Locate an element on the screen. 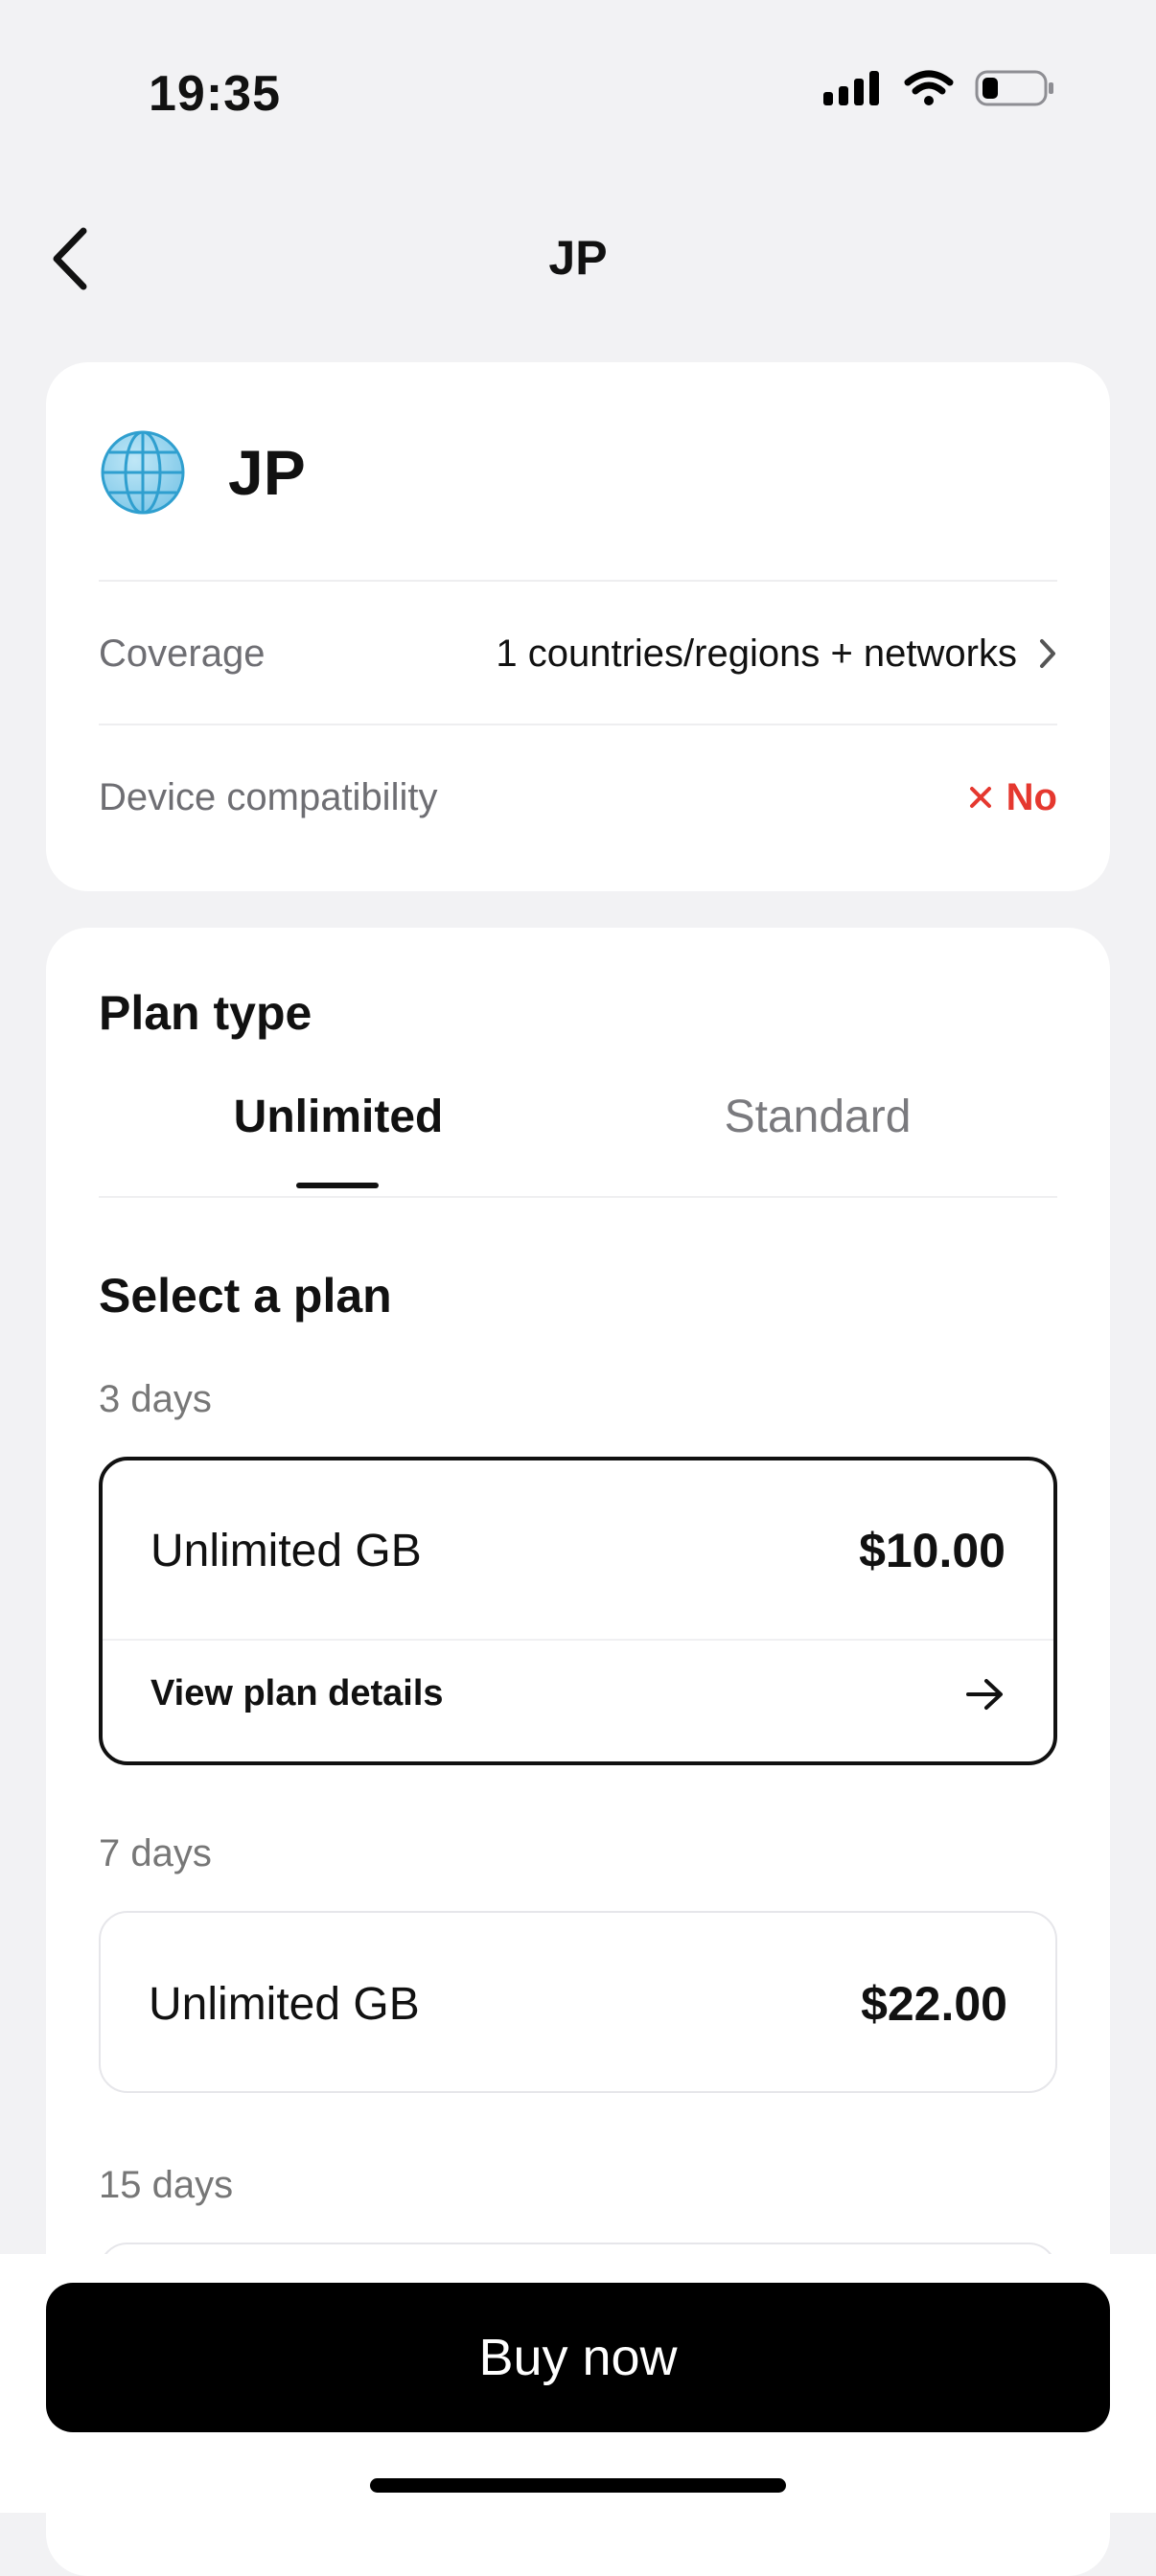 This screenshot has height=2576, width=1156. select-plan-title: Select a plan is located at coordinates (246, 1295).